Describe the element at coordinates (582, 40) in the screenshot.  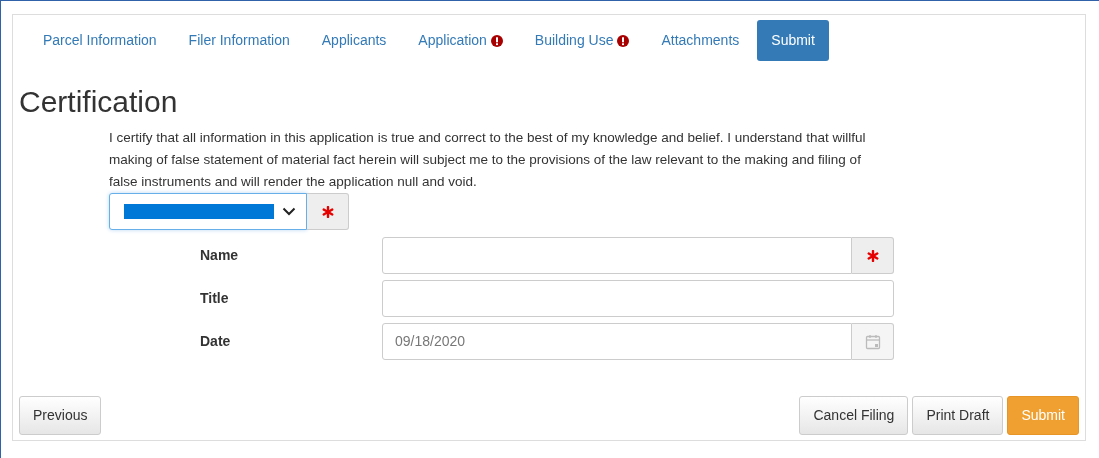
I see `nav-tab: Building Use` at that location.